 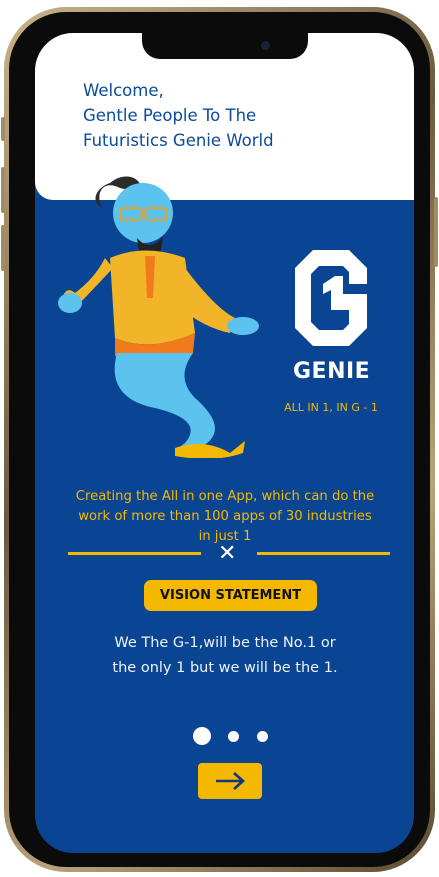 I want to click on notch, so click(x=225, y=46).